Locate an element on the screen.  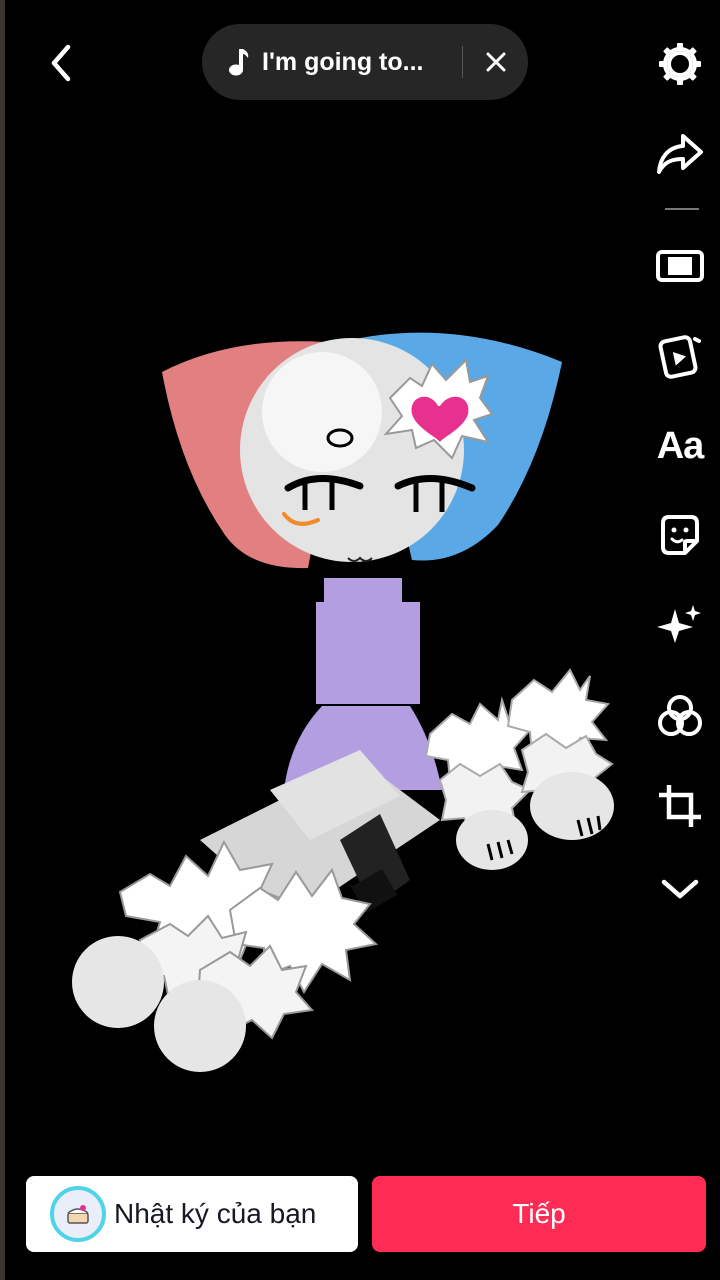
effects-button is located at coordinates (680, 626).